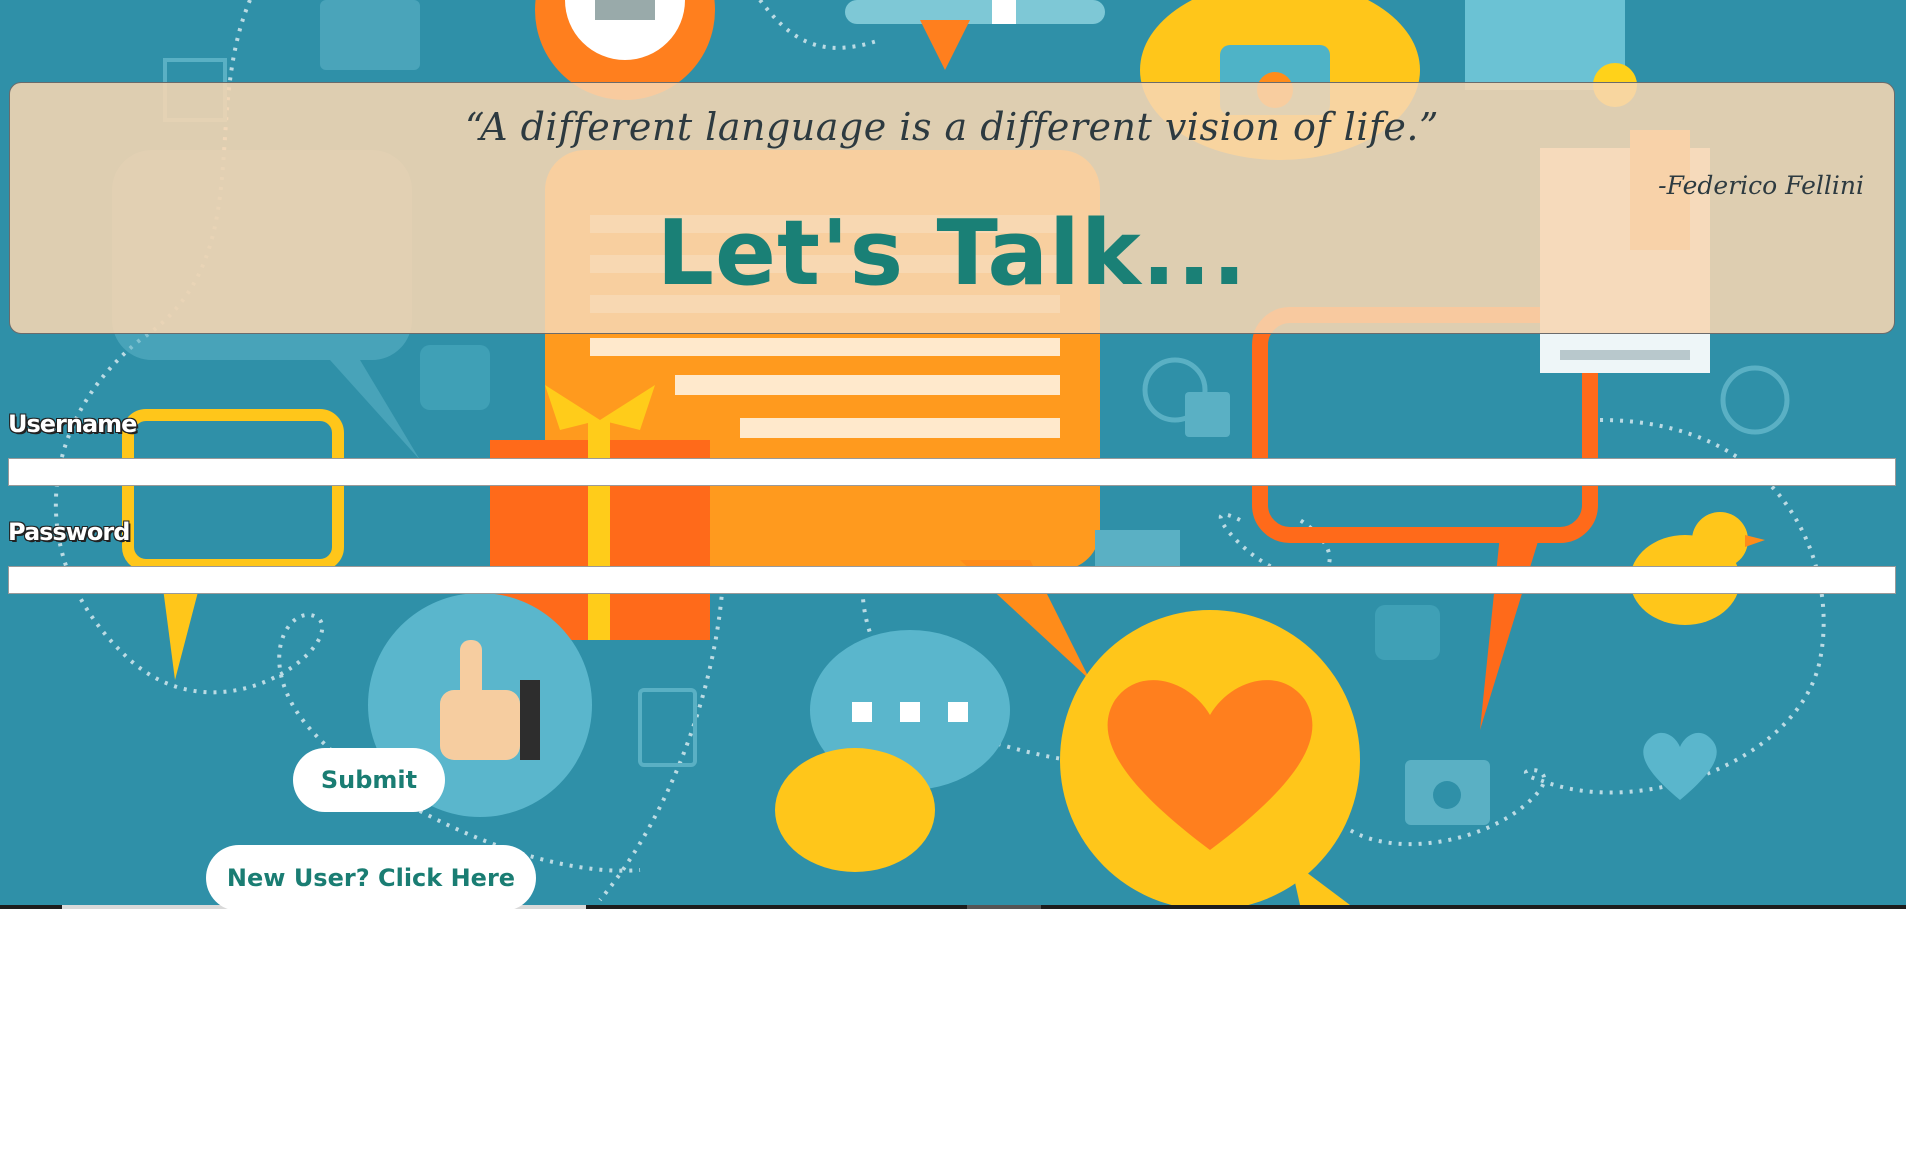  What do you see at coordinates (371, 878) in the screenshot?
I see `new-user-button: New User? Click Here` at bounding box center [371, 878].